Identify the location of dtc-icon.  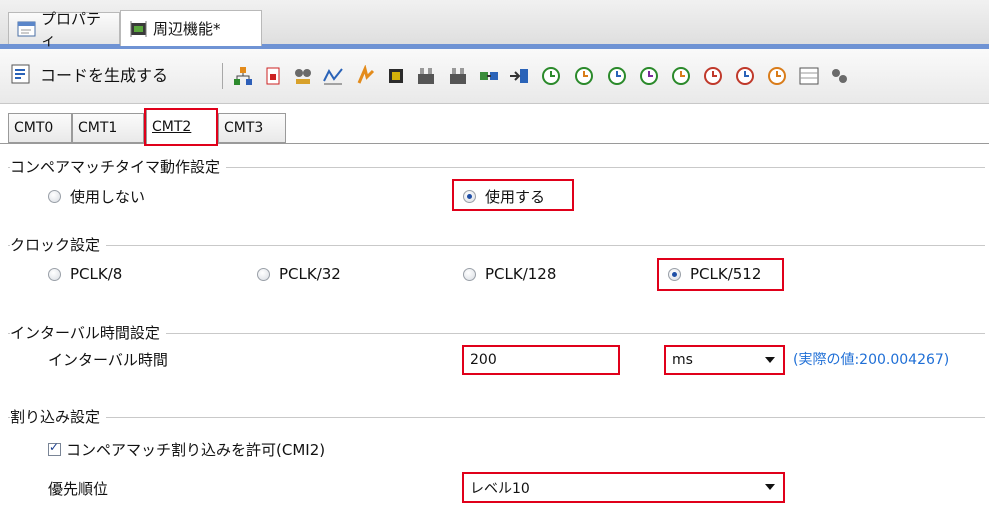
(519, 76).